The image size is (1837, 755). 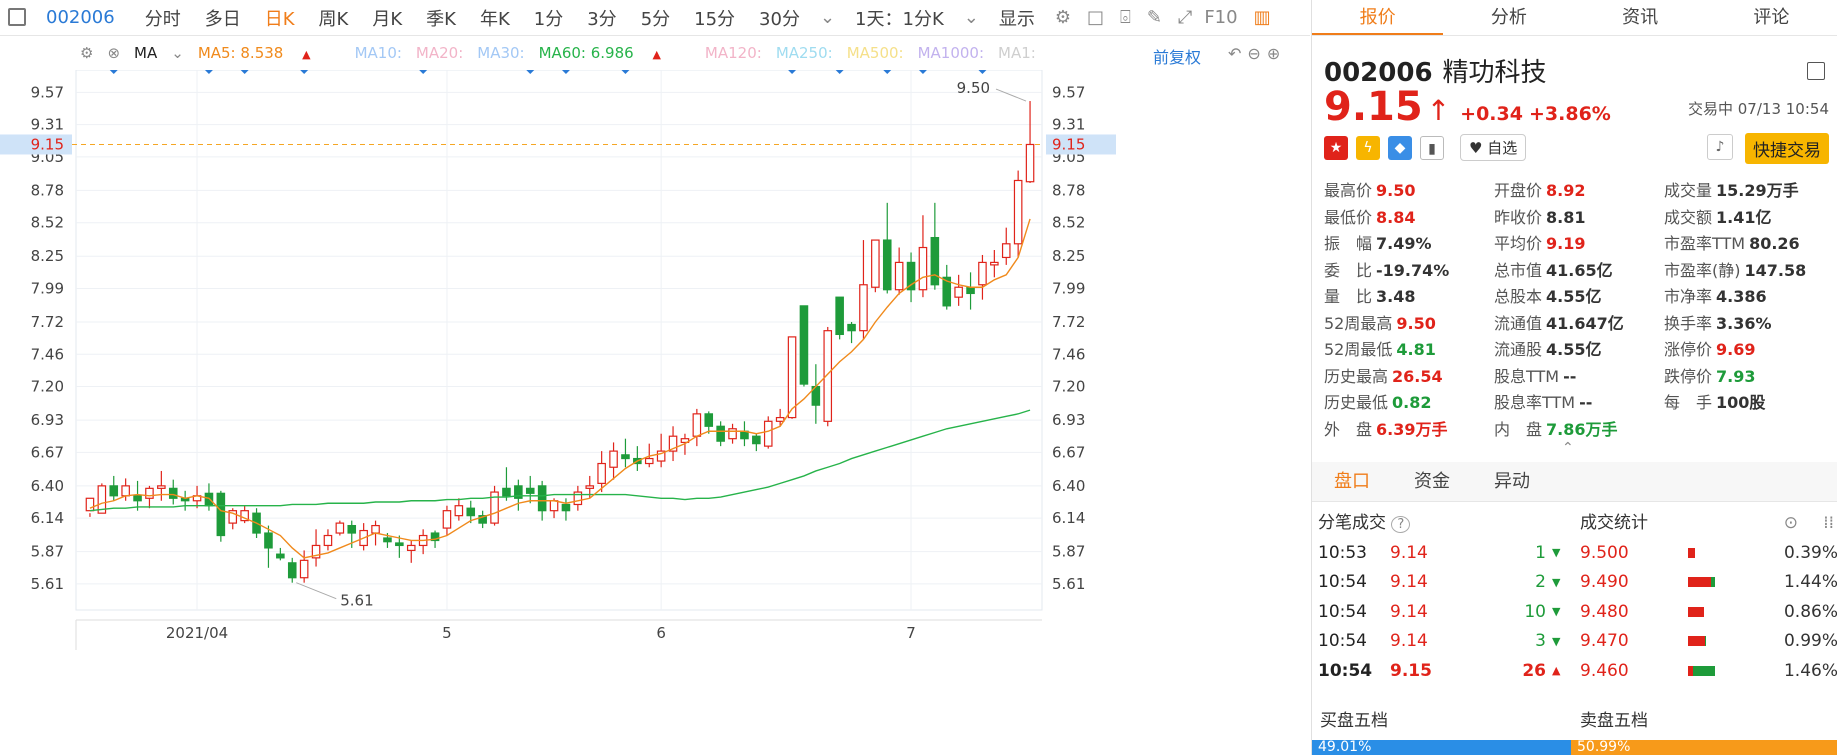 What do you see at coordinates (47, 486) in the screenshot?
I see `y-tick-left: 6.40` at bounding box center [47, 486].